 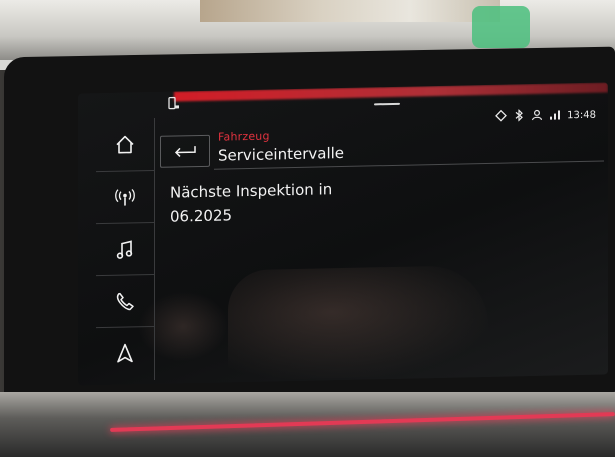 I want to click on back-button, so click(x=185, y=151).